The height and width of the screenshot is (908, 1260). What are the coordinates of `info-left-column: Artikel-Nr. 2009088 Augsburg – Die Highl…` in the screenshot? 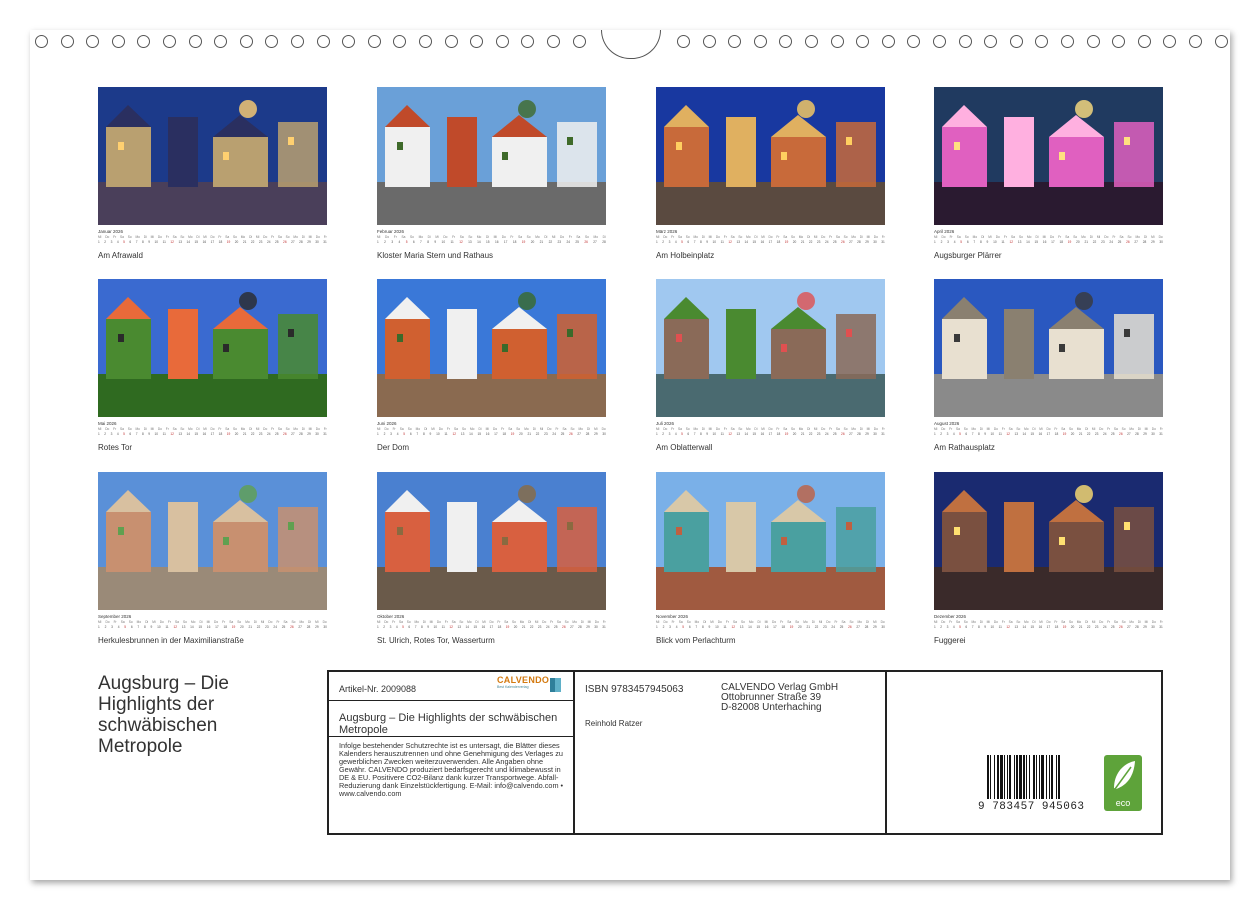 It's located at (452, 752).